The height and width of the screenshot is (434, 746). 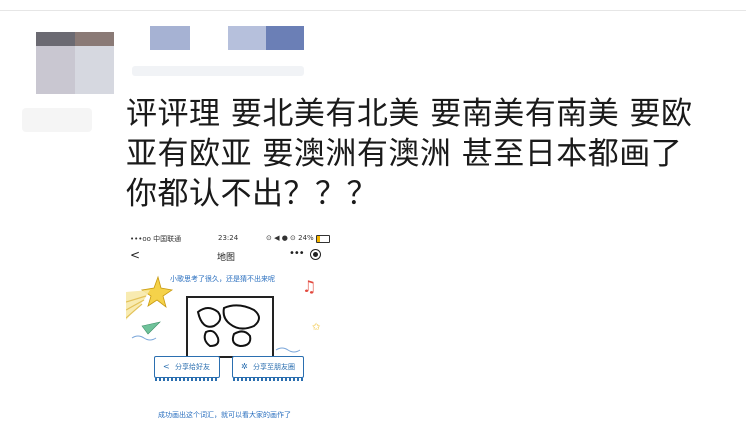 I want to click on left-blur, so click(x=57, y=120).